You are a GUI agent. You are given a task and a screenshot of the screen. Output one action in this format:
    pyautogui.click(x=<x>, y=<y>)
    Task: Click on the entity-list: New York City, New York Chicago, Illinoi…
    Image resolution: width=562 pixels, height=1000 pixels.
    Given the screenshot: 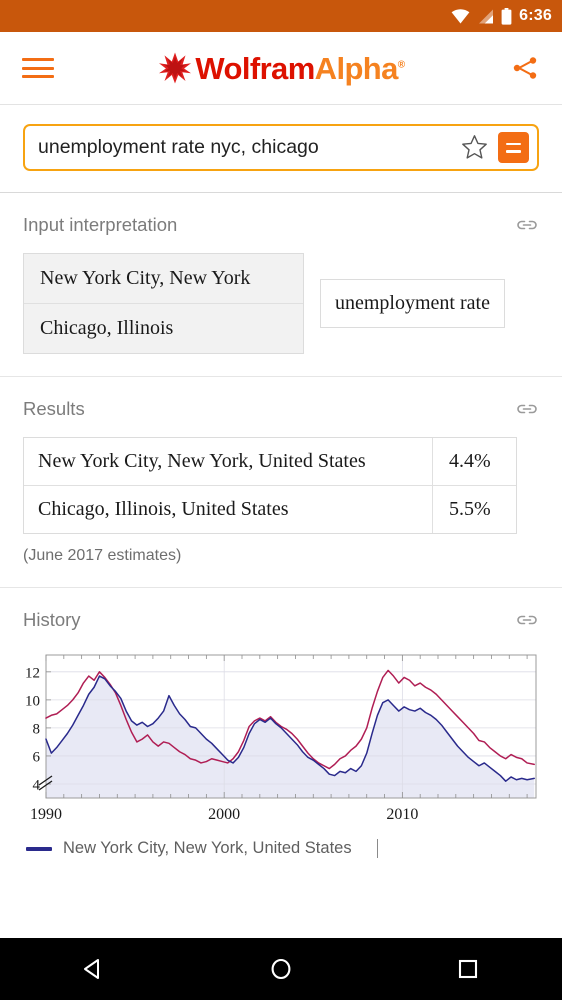 What is the action you would take?
    pyautogui.click(x=163, y=303)
    